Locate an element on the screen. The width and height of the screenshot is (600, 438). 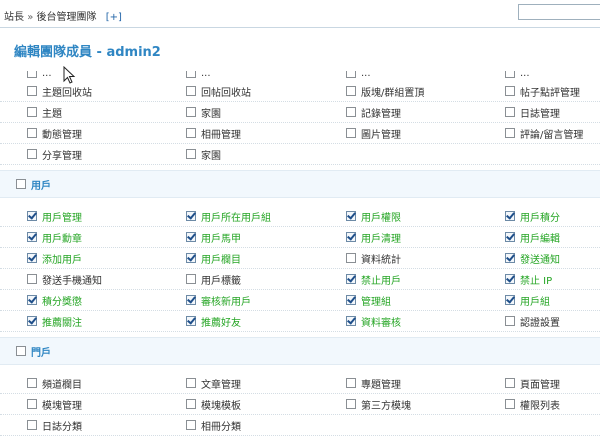
permission-item: 發送手機通知 is located at coordinates (64, 279).